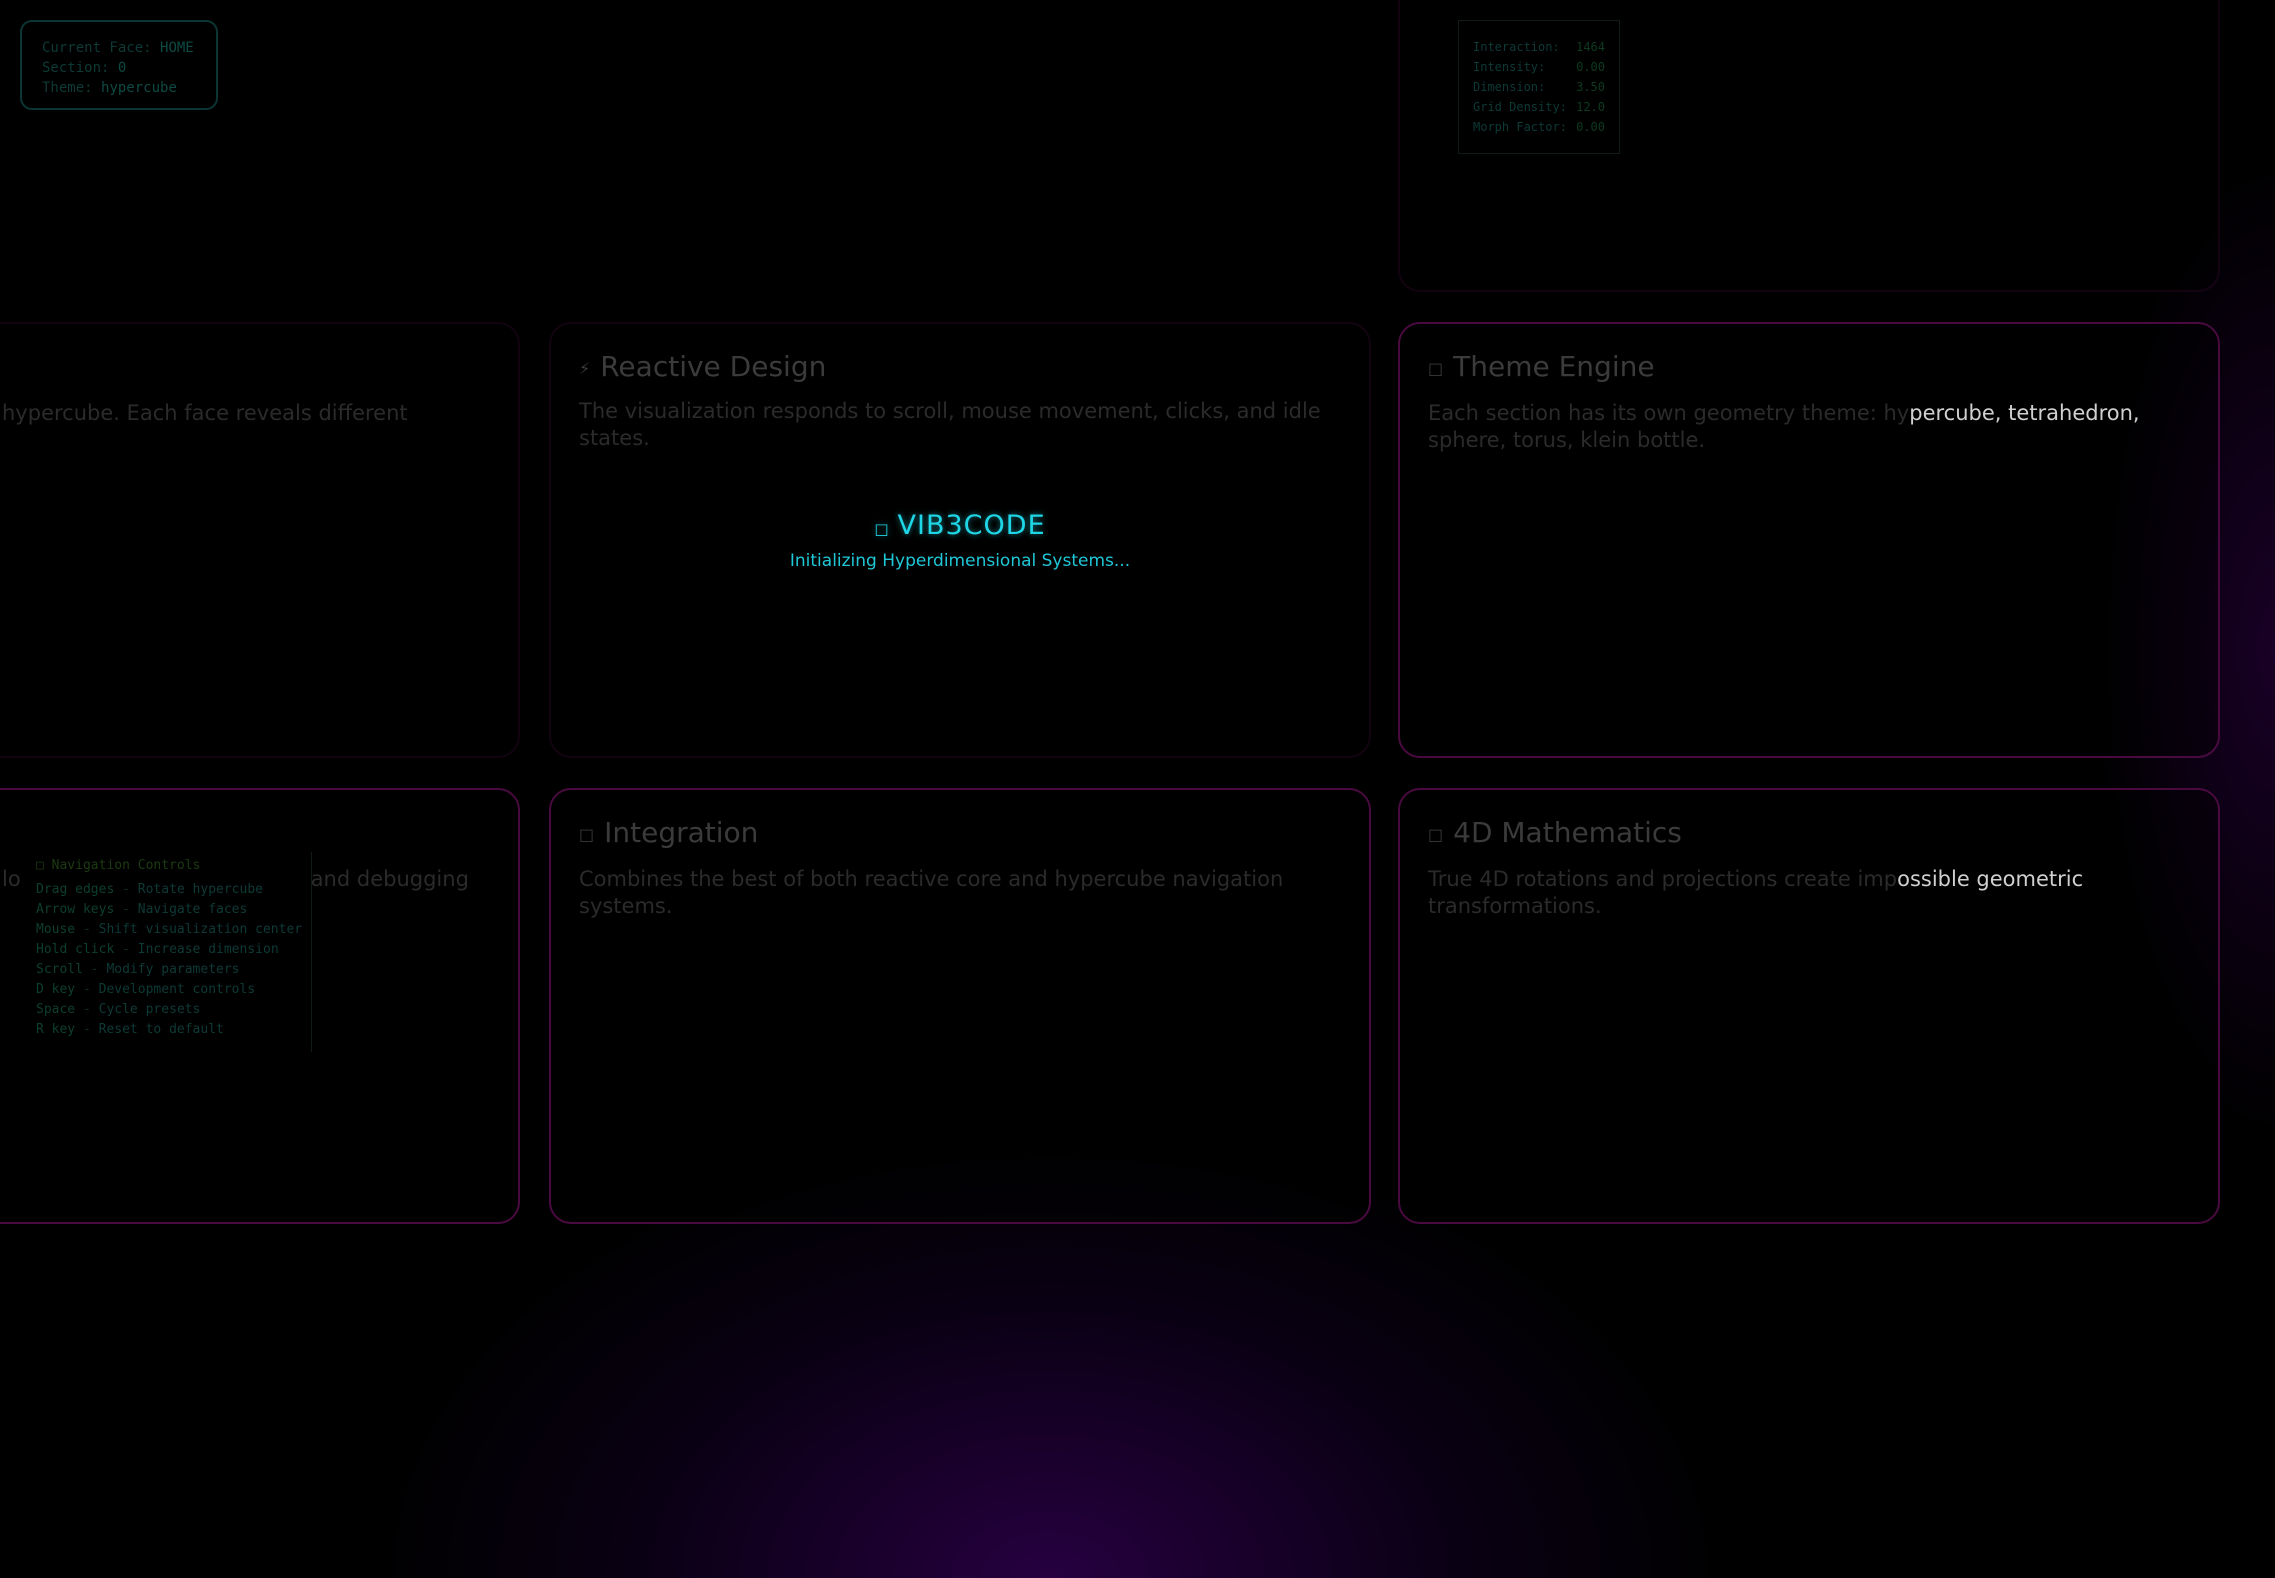 The height and width of the screenshot is (1578, 2275). I want to click on control-row: Mouse - Shift visualization center, so click(169, 930).